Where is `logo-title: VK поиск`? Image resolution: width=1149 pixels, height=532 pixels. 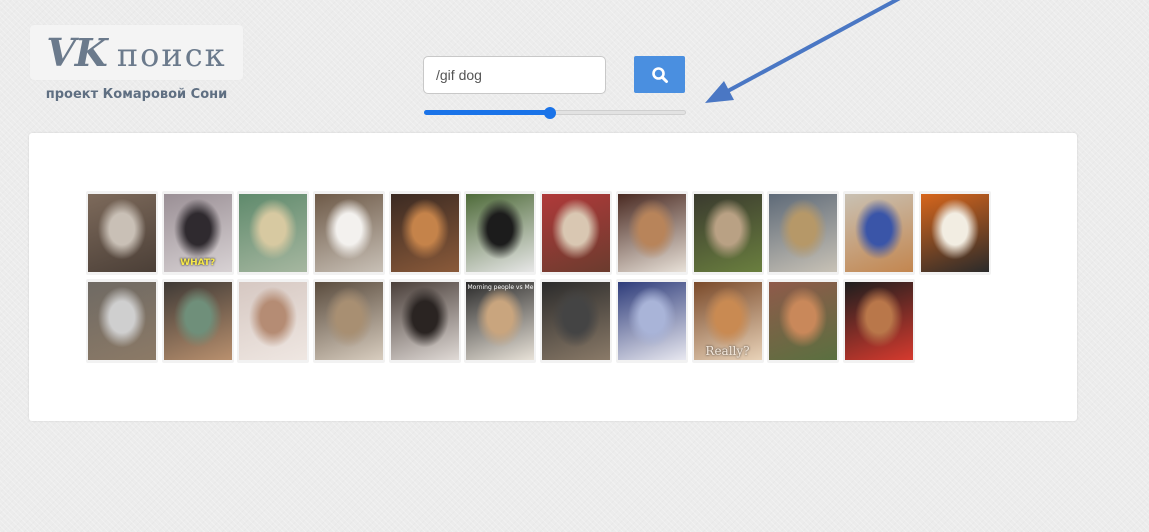 logo-title: VK поиск is located at coordinates (136, 52).